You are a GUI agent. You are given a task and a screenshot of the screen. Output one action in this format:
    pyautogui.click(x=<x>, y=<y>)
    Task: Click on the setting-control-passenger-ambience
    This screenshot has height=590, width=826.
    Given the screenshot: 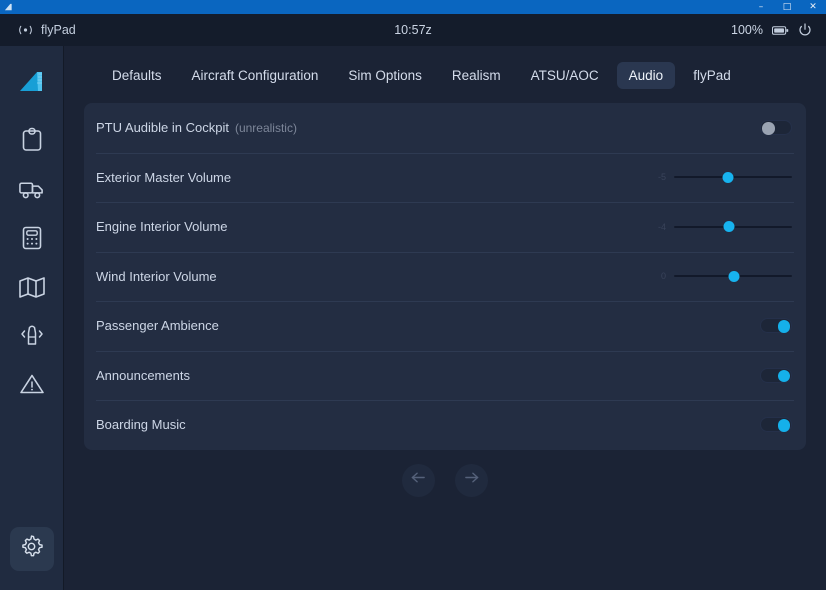 What is the action you would take?
    pyautogui.click(x=776, y=326)
    